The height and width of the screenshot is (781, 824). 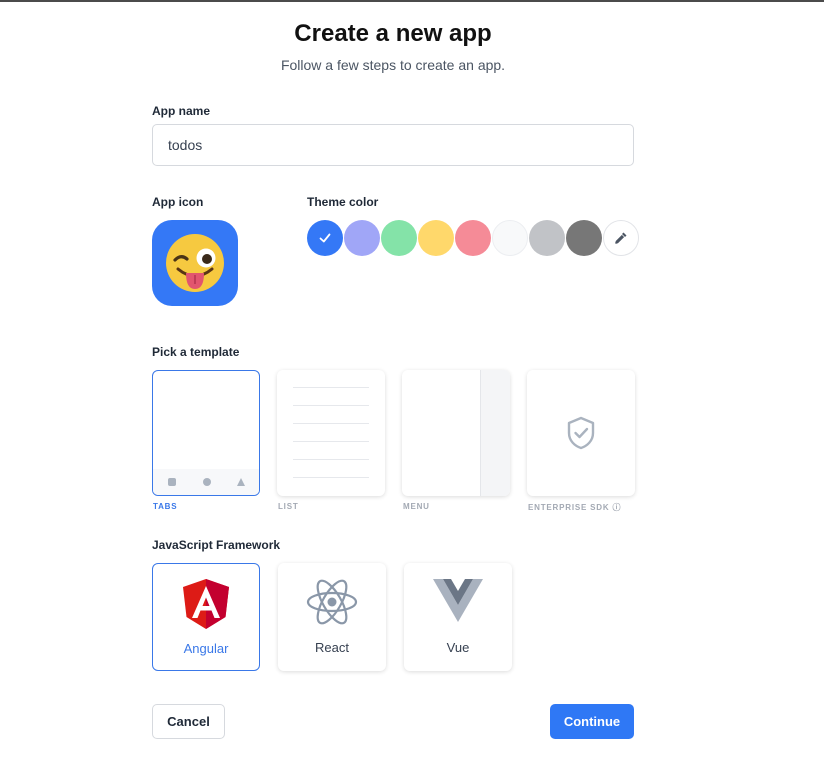 What do you see at coordinates (343, 202) in the screenshot?
I see `theme-color-label: Theme color` at bounding box center [343, 202].